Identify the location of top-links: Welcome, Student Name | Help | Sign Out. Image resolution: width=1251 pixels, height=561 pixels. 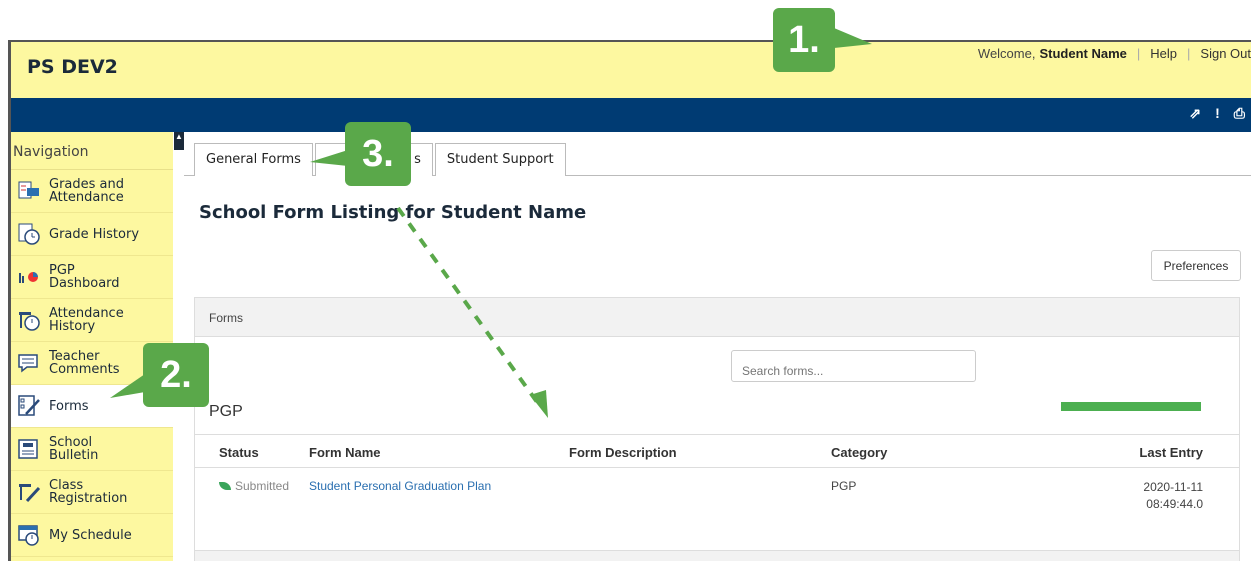
(1114, 53).